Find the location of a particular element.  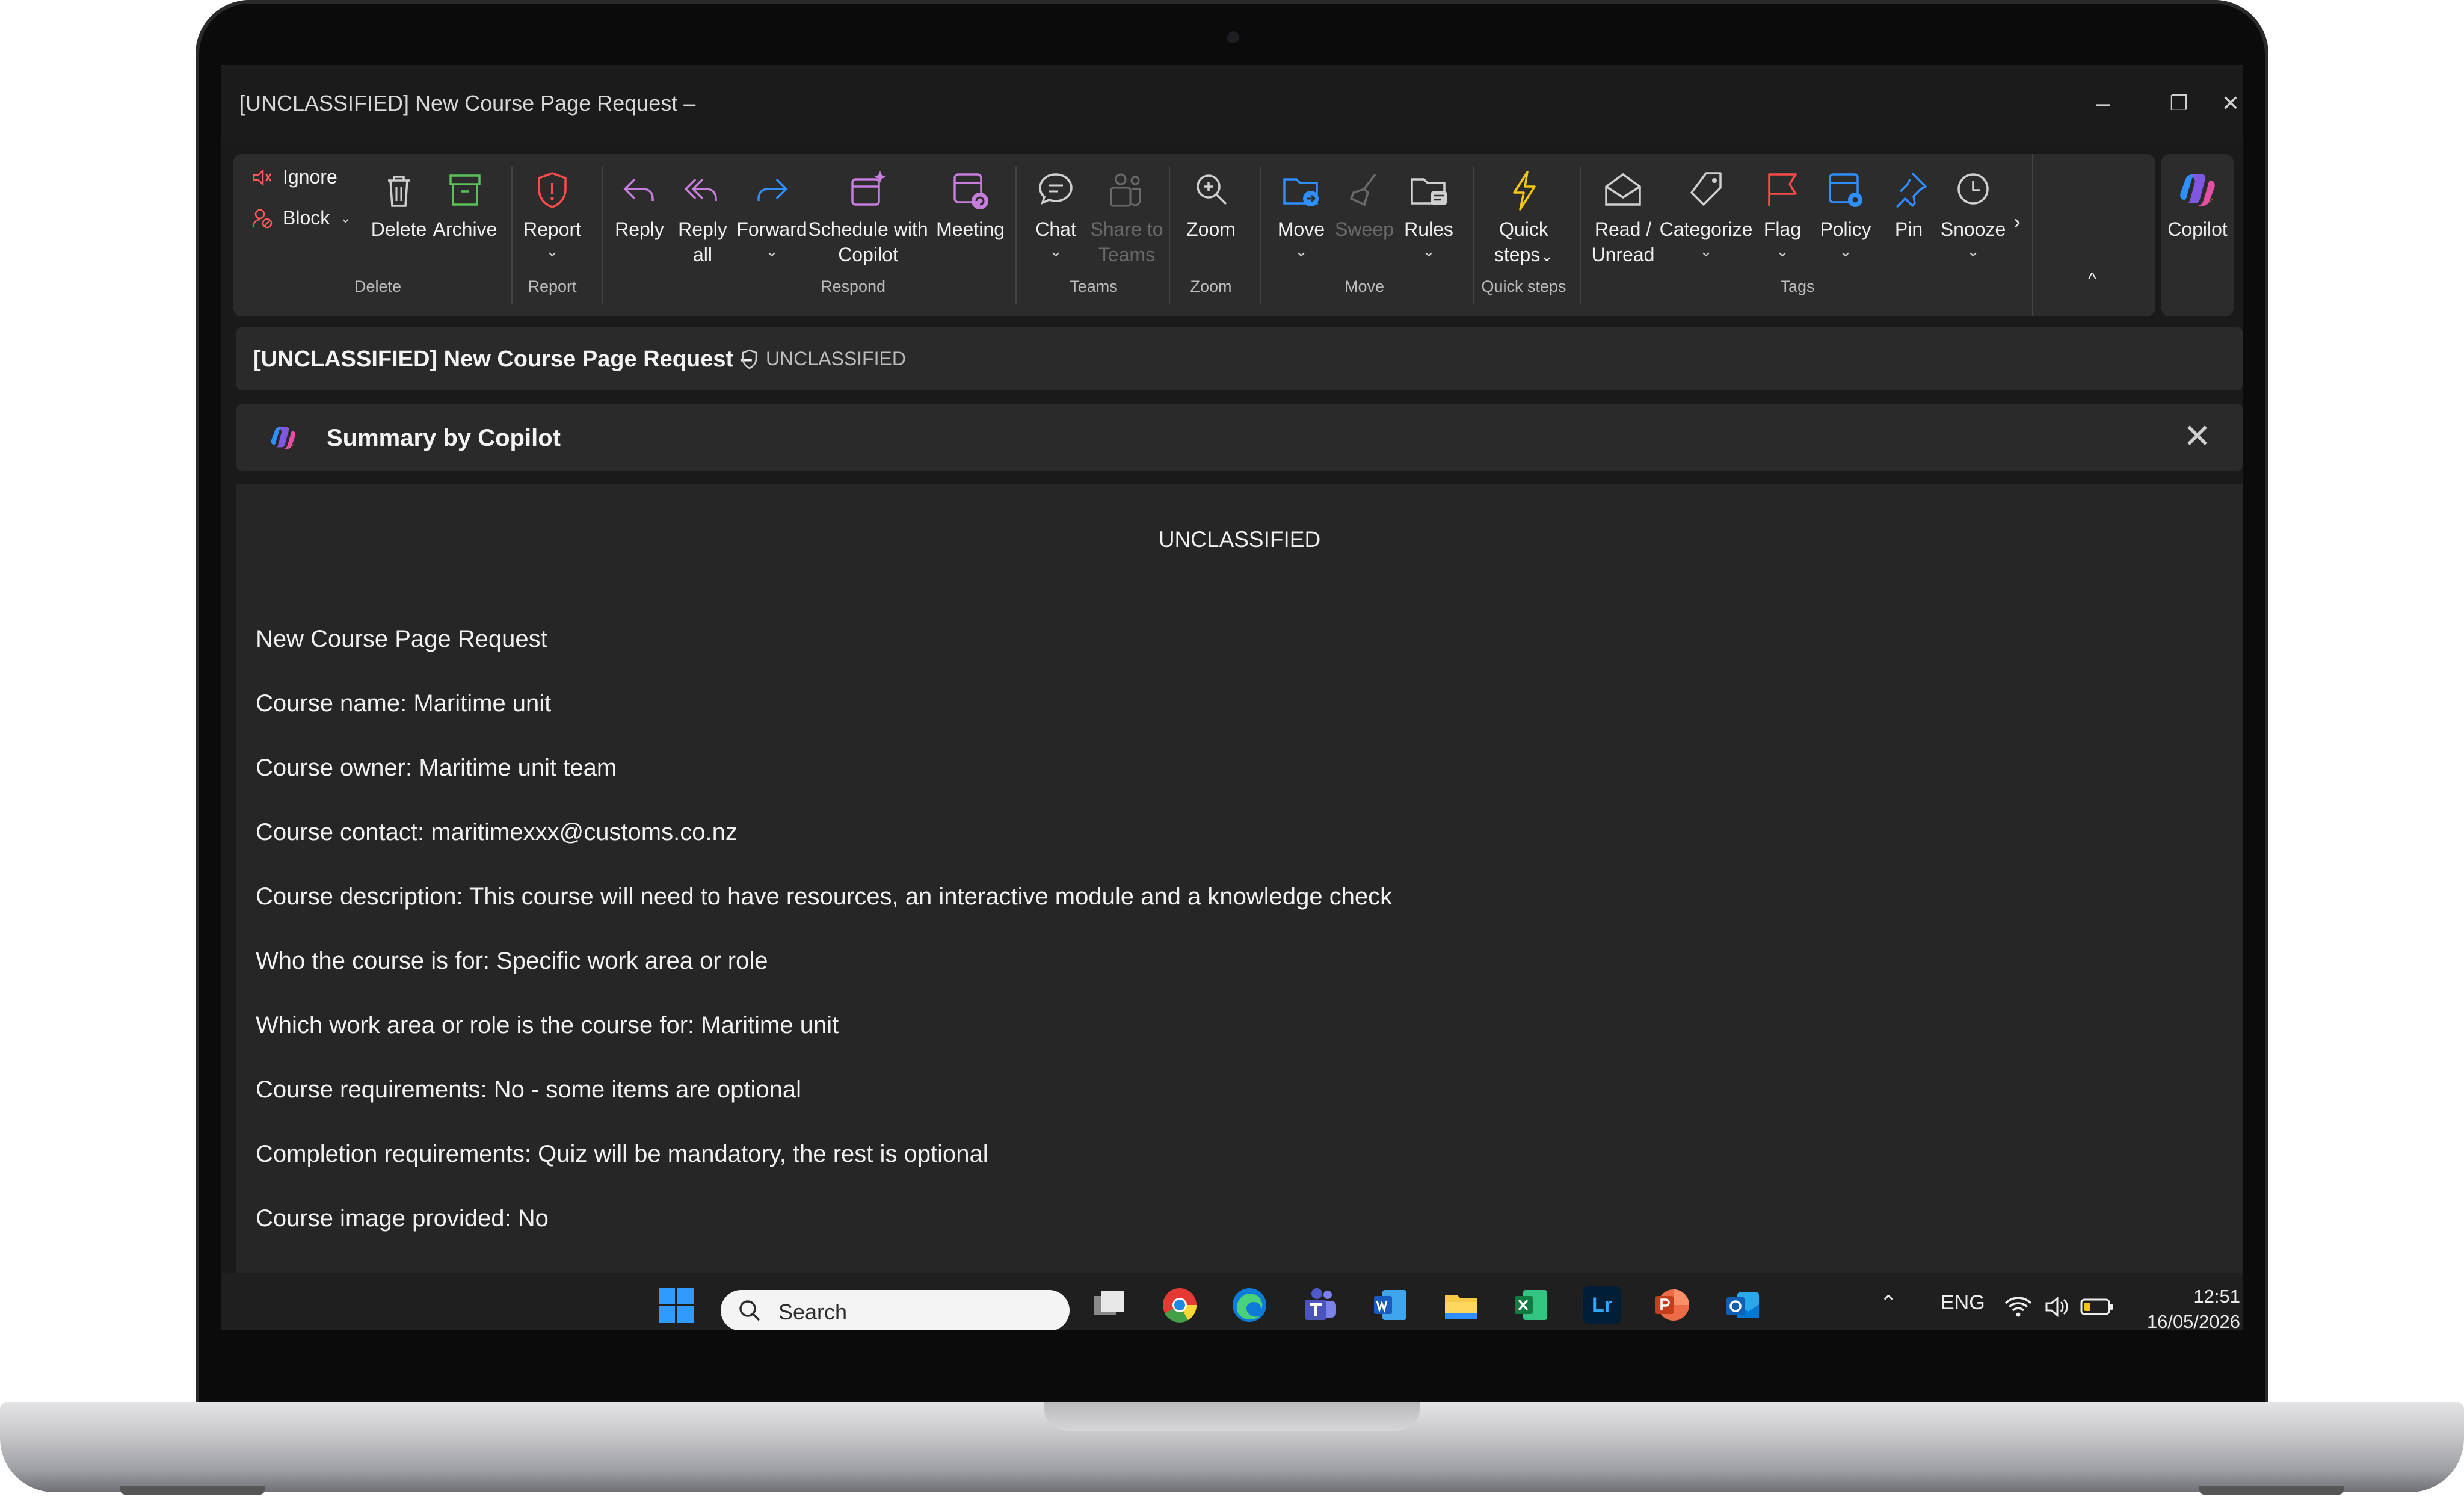

close-window-button: ✕ is located at coordinates (2231, 103).